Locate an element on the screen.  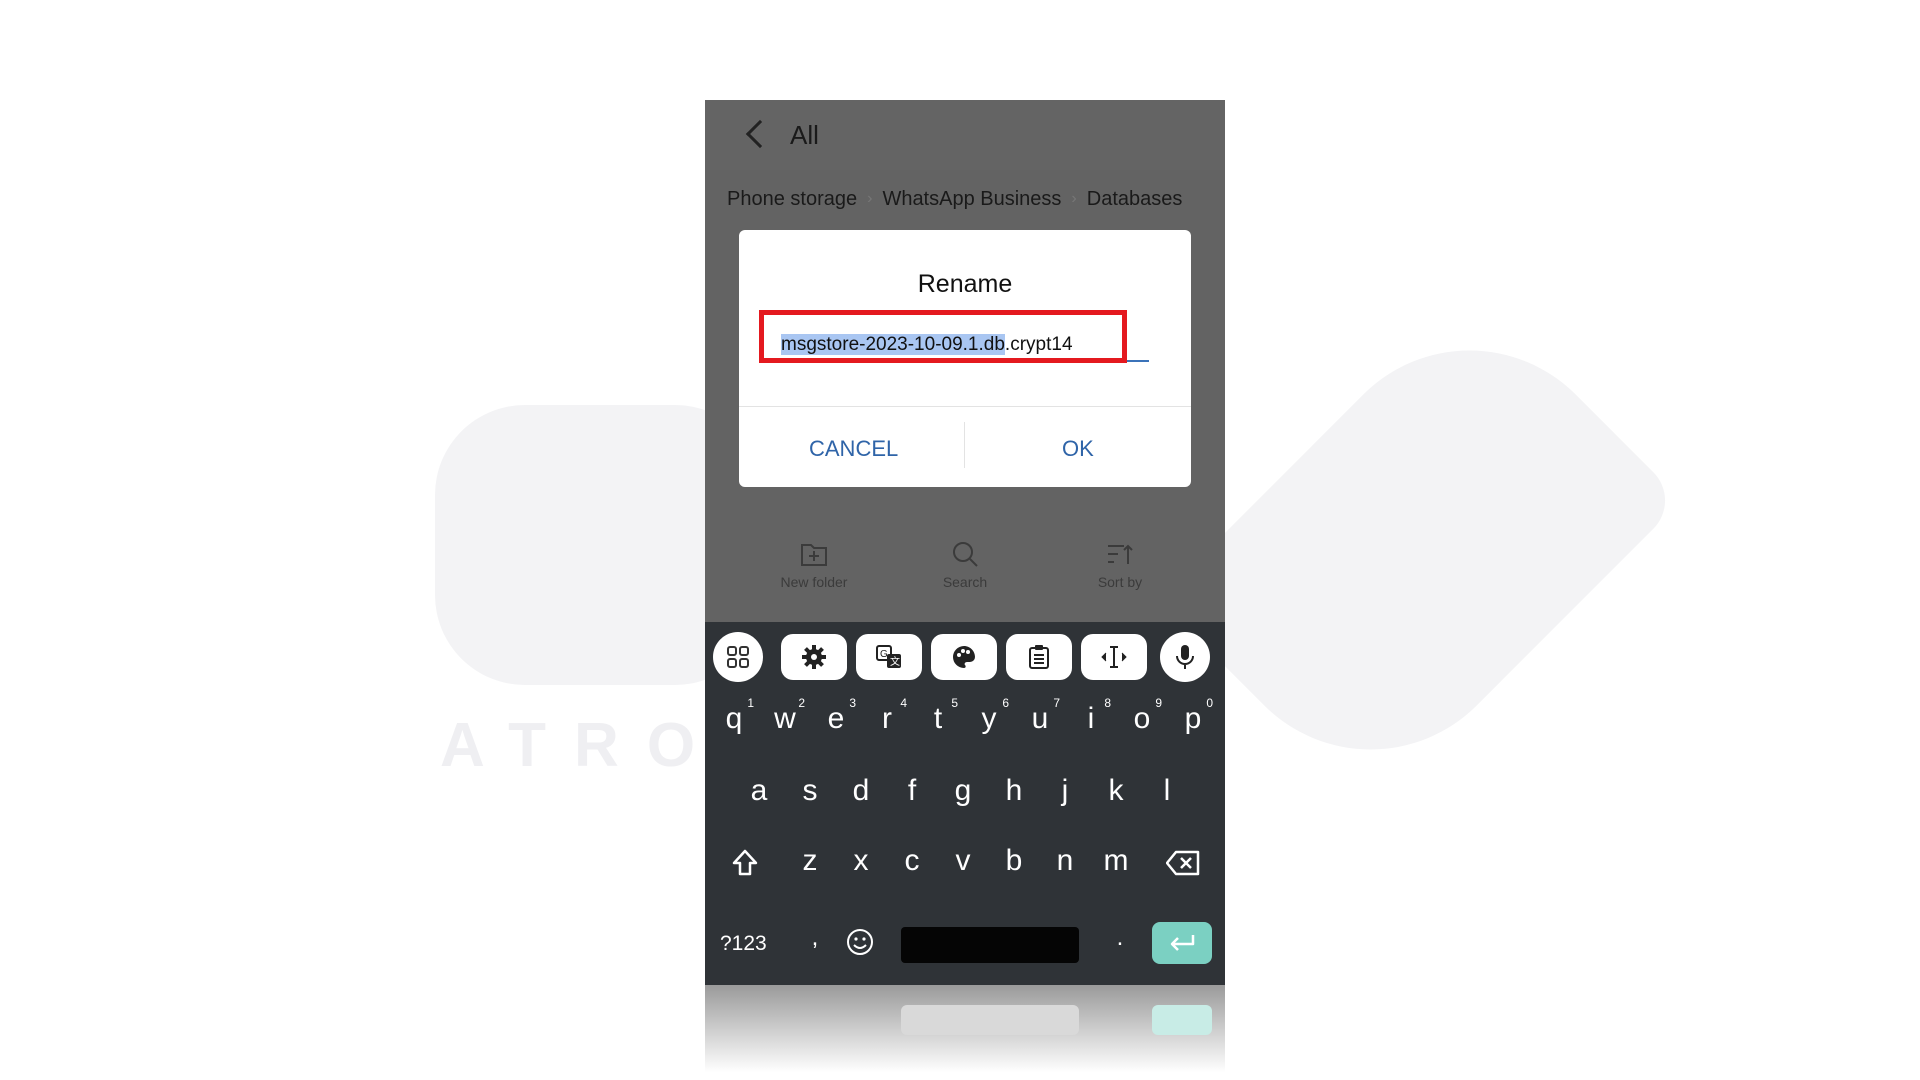
ok-button: OK is located at coordinates (1078, 449).